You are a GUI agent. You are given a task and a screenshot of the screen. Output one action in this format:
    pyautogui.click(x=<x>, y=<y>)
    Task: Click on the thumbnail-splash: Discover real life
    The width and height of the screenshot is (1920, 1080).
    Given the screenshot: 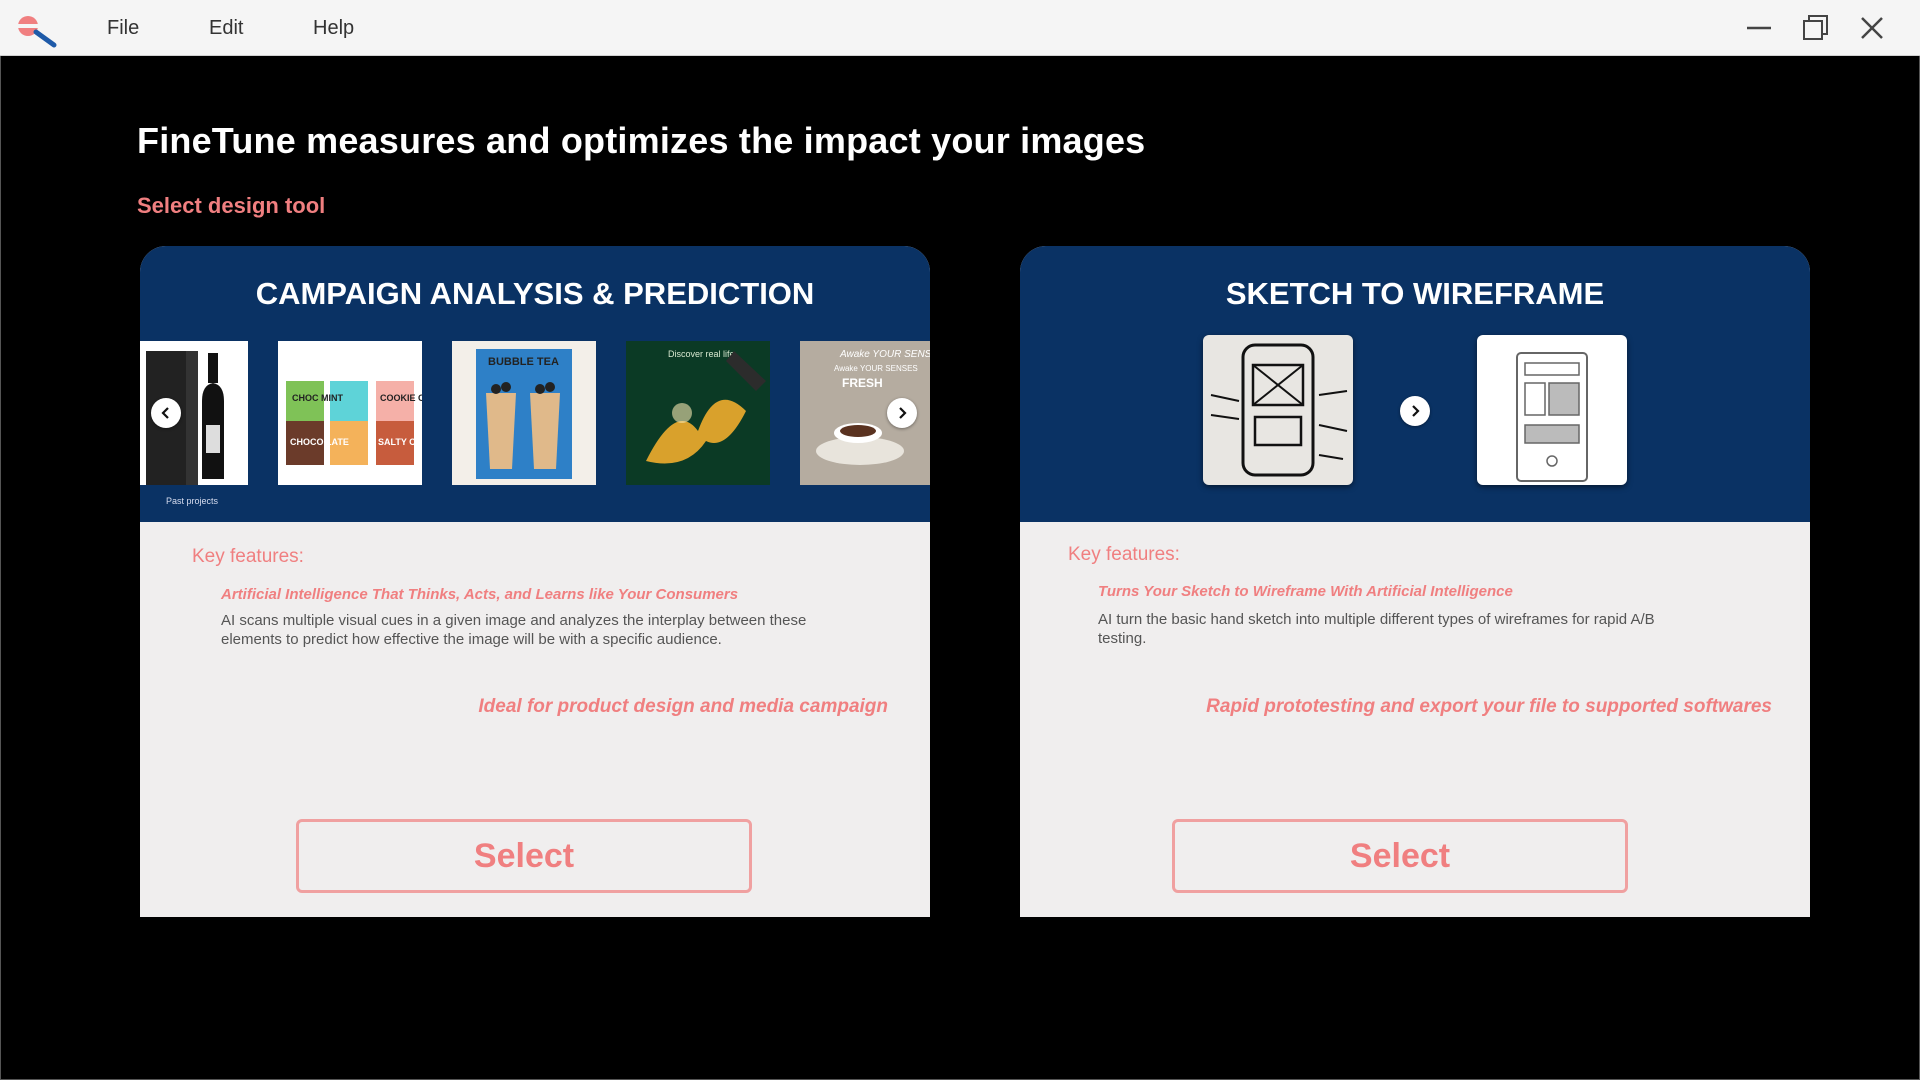 What is the action you would take?
    pyautogui.click(x=698, y=413)
    